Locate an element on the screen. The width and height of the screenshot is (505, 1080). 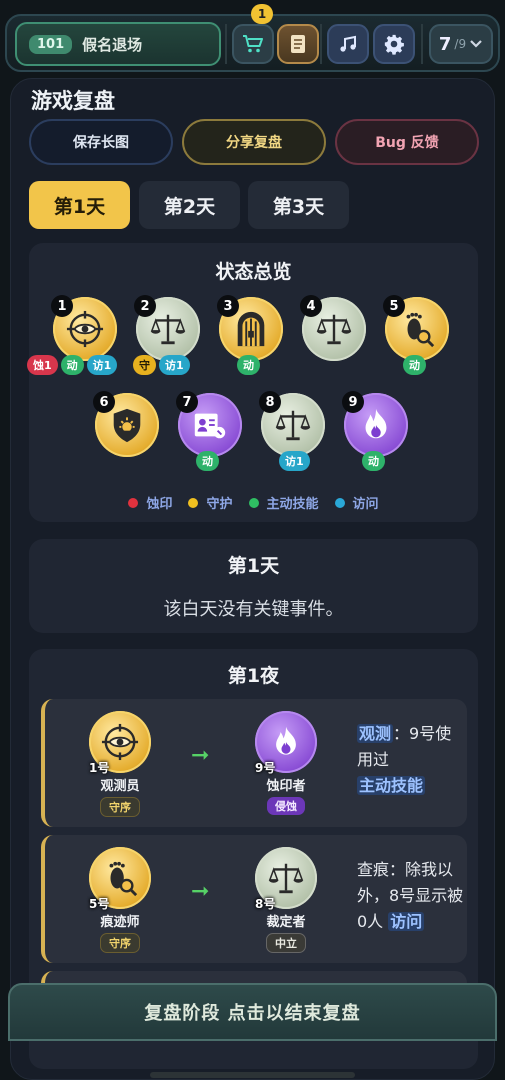
event-source-player: 5号 痕迹师 守序 is located at coordinates (120, 900).